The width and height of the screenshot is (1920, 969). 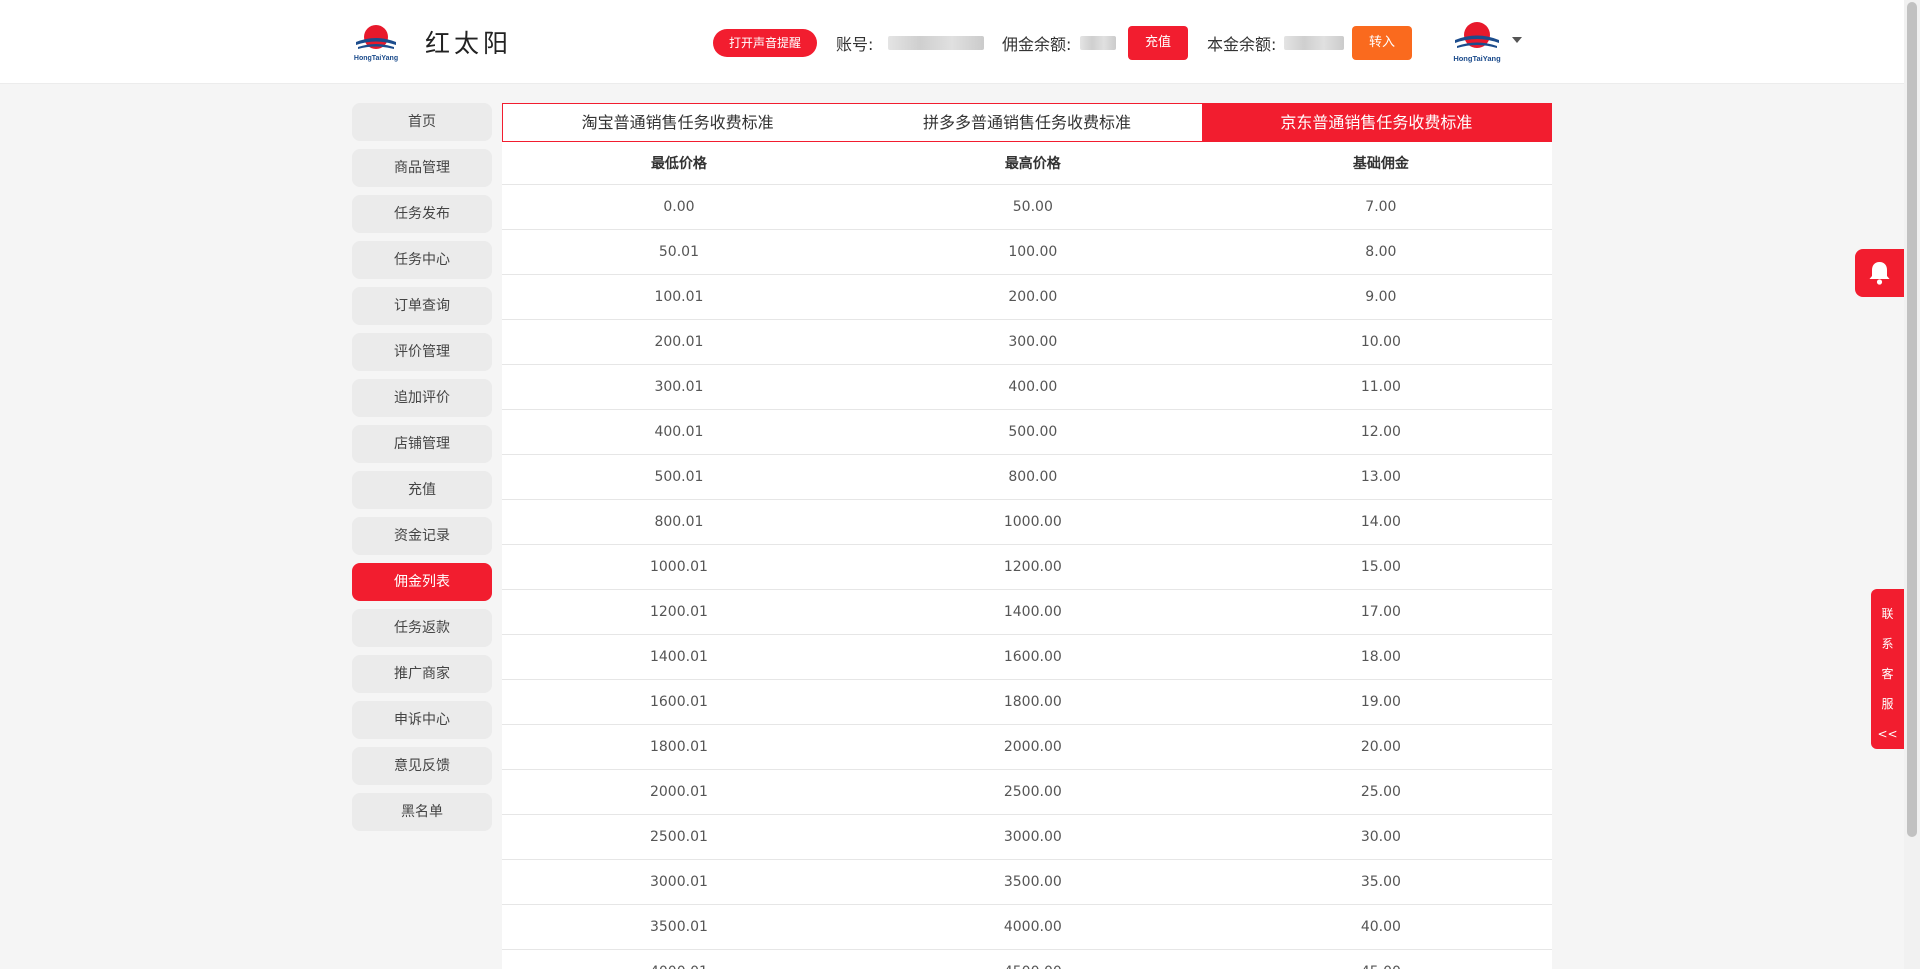 I want to click on table-row: 2000.01 2500.00 25.00, so click(x=1027, y=792).